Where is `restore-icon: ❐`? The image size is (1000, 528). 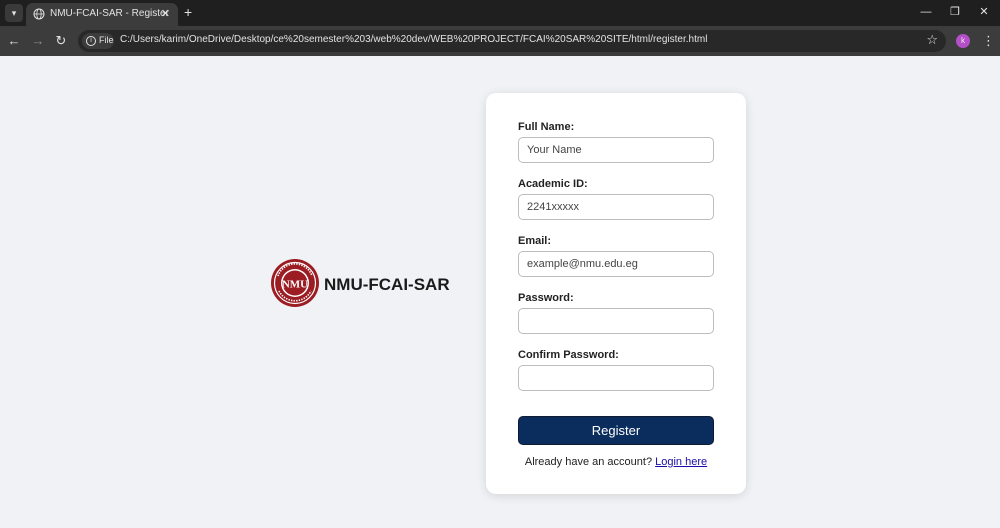 restore-icon: ❐ is located at coordinates (955, 12).